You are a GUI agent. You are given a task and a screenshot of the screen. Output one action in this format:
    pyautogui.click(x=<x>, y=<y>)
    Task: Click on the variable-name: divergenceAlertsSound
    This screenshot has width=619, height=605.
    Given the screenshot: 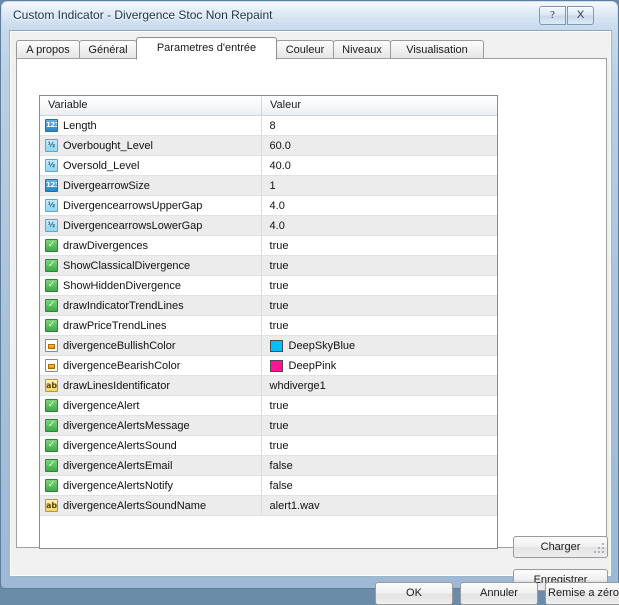 What is the action you would take?
    pyautogui.click(x=120, y=445)
    